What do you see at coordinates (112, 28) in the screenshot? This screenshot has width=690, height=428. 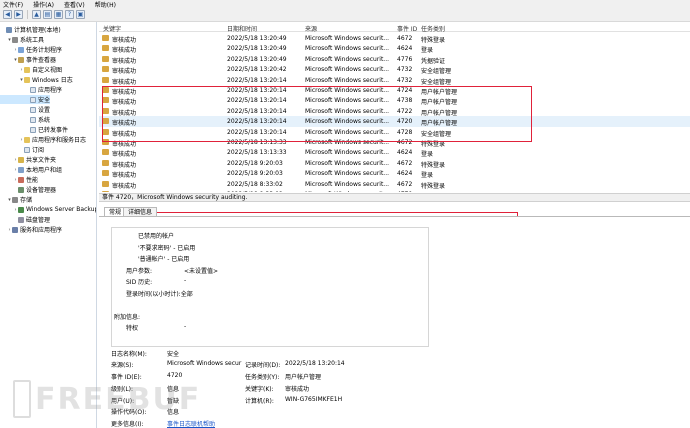 I see `column-keyword: 关键字` at bounding box center [112, 28].